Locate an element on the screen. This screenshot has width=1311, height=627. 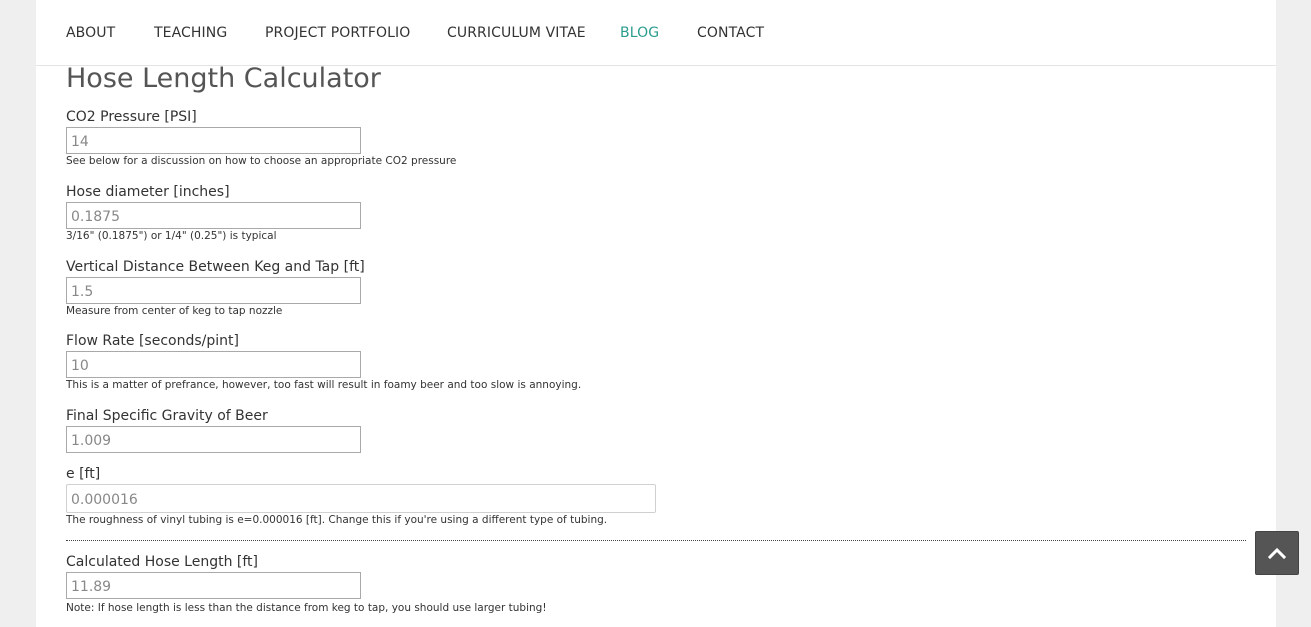
scroll-to-top-button is located at coordinates (1277, 553).